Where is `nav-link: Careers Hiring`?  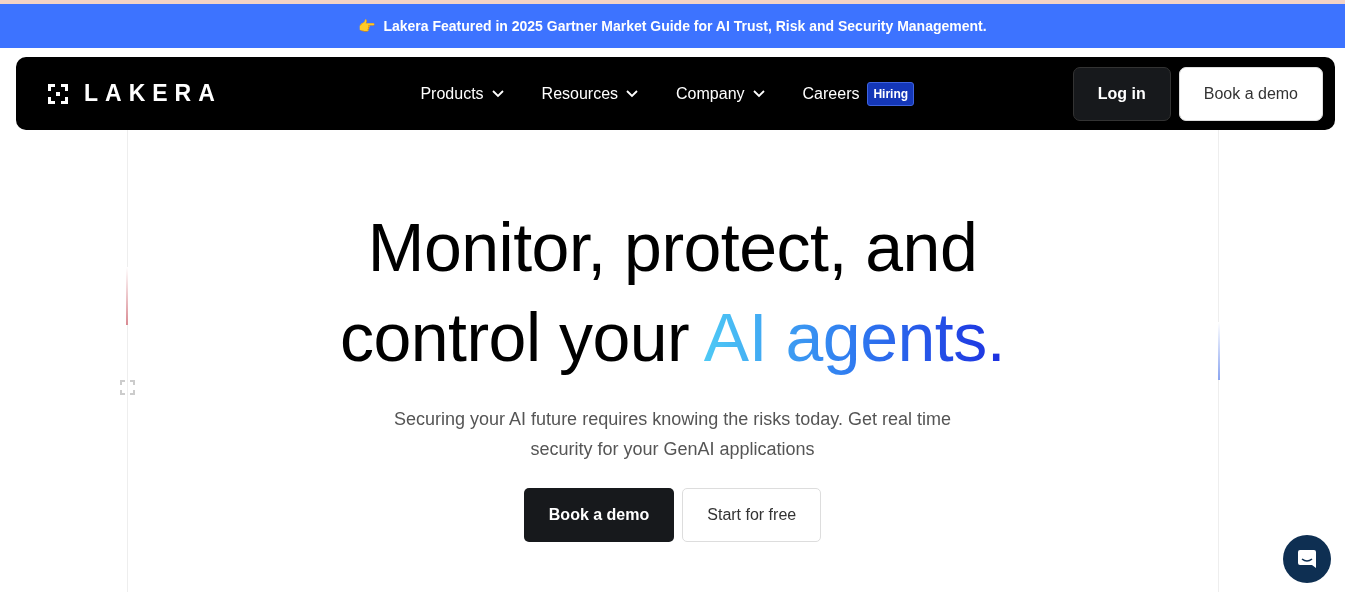 nav-link: Careers Hiring is located at coordinates (858, 93).